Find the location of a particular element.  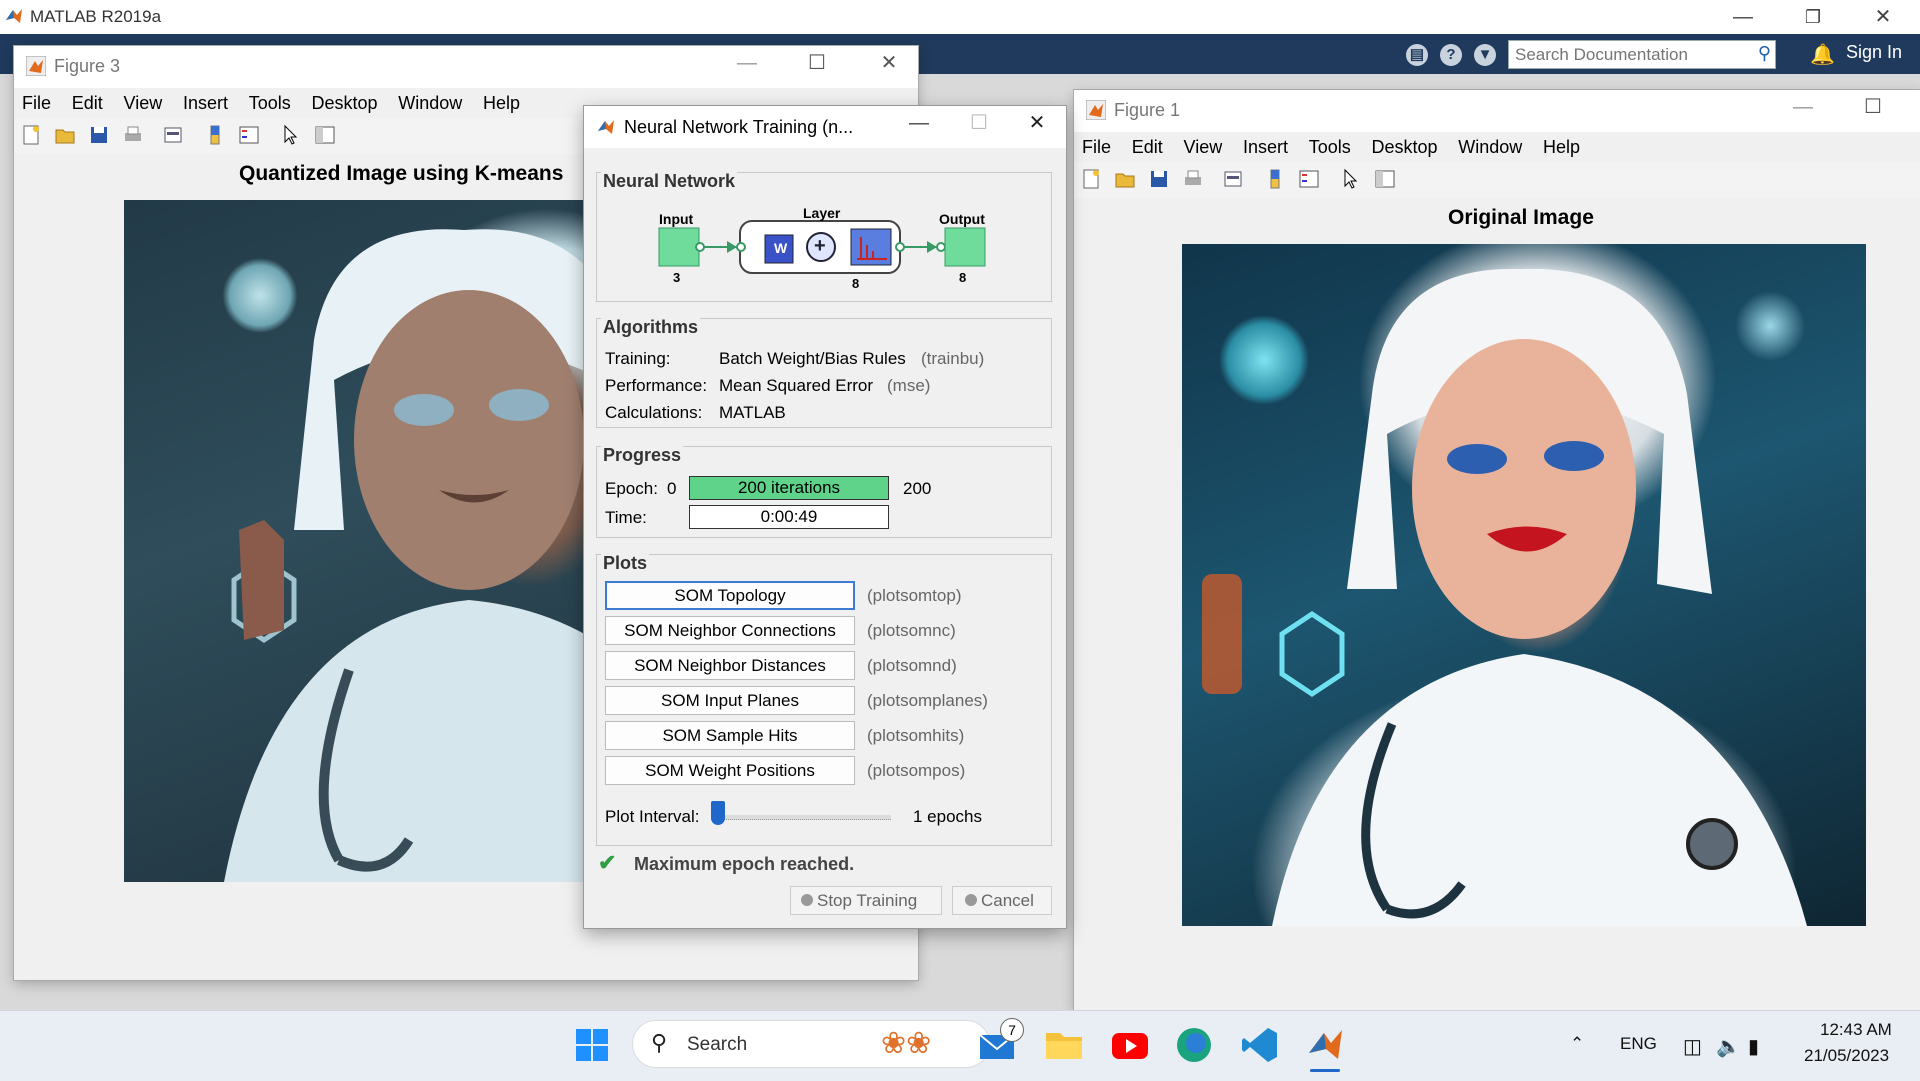

help-icon: ? is located at coordinates (1451, 55).